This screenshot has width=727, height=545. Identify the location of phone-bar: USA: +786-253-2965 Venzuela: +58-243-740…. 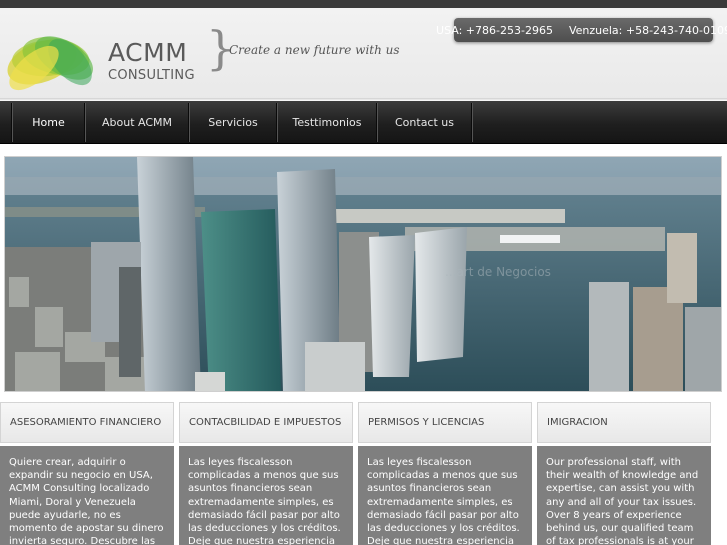
(581, 30).